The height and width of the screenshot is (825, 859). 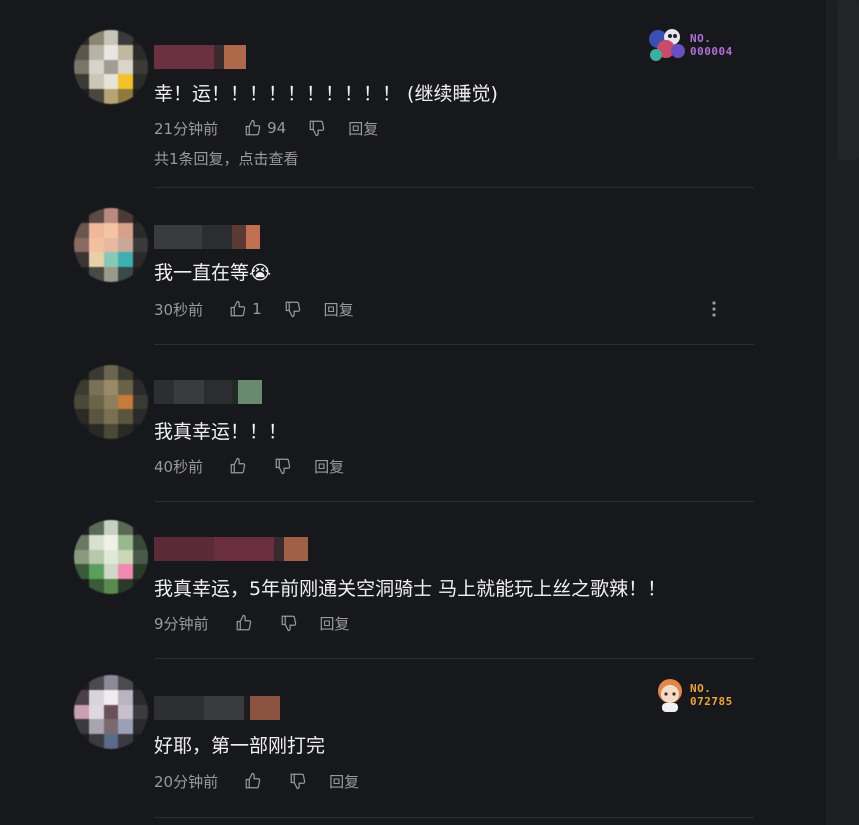 What do you see at coordinates (186, 781) in the screenshot?
I see `comment-time: 20分钟前` at bounding box center [186, 781].